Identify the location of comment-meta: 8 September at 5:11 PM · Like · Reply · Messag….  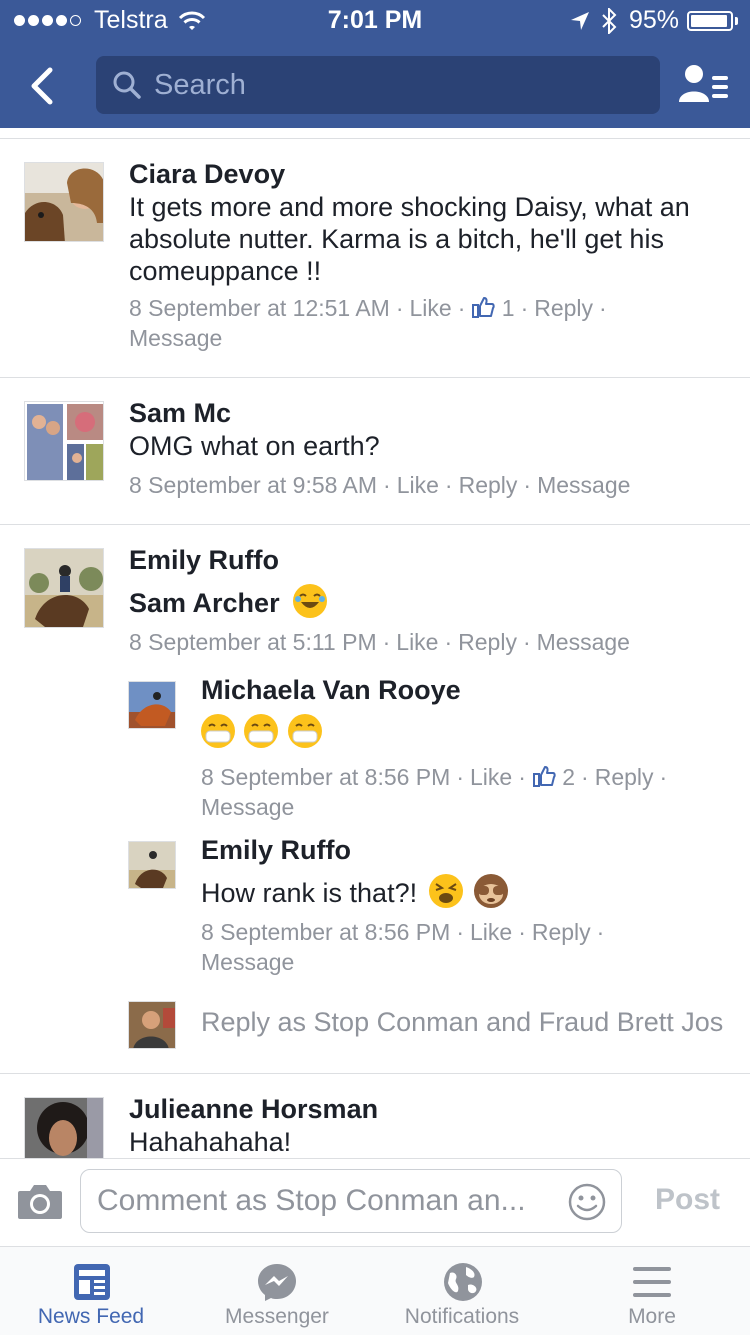
(379, 642).